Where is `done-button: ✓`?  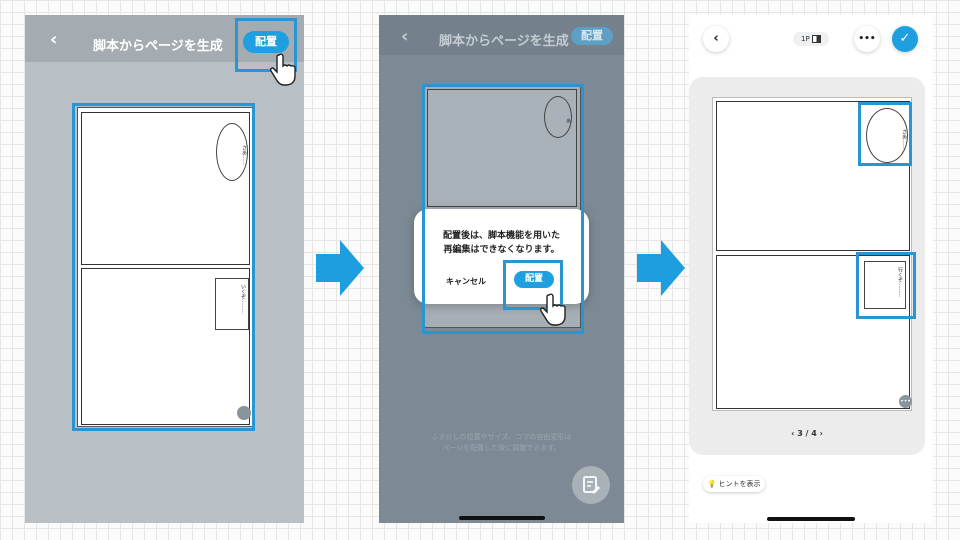
done-button: ✓ is located at coordinates (905, 39).